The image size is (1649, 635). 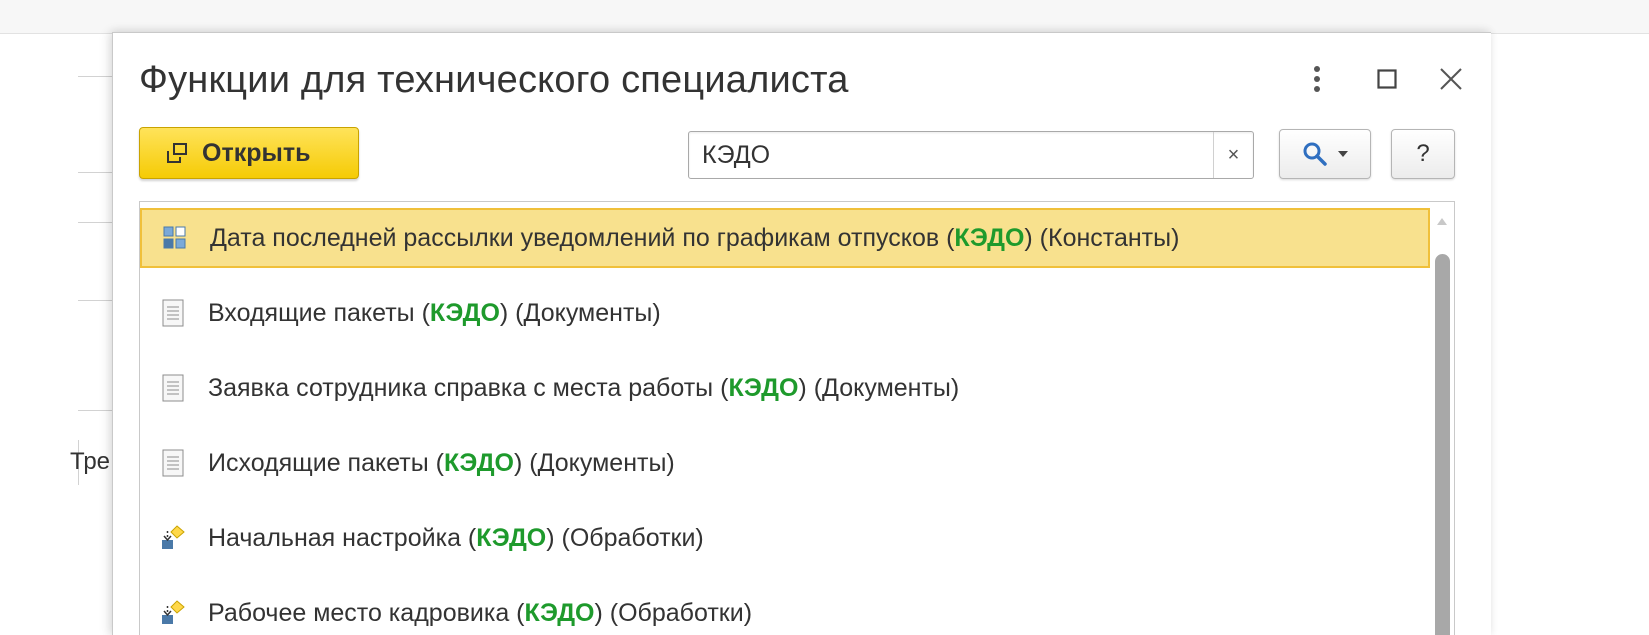 What do you see at coordinates (256, 152) in the screenshot?
I see `open-button-label: Открыть` at bounding box center [256, 152].